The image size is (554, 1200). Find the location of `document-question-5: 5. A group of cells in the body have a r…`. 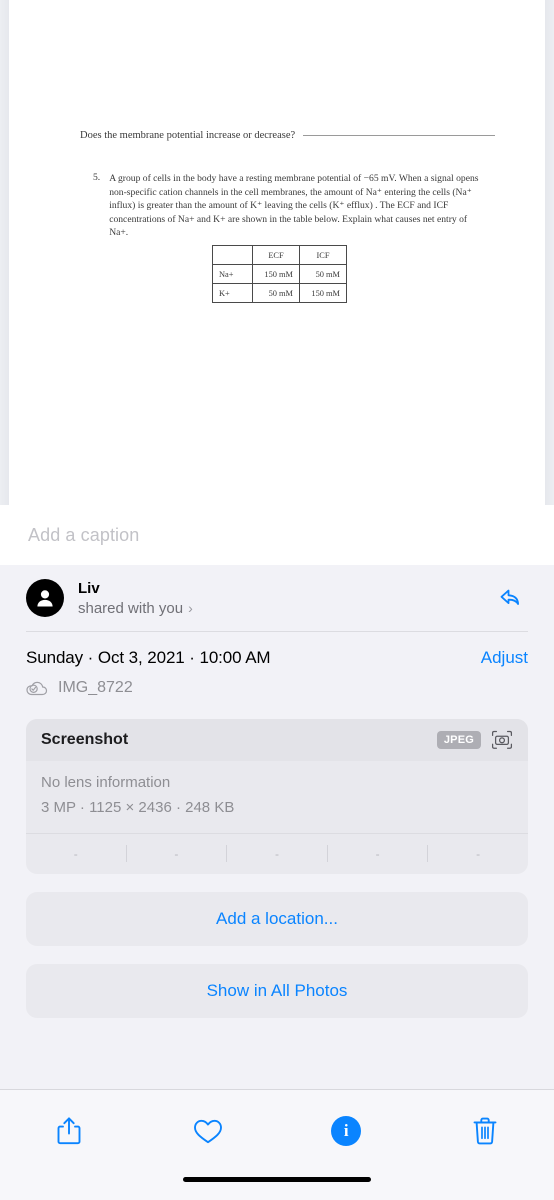

document-question-5: 5. A group of cells in the body have a r… is located at coordinates (289, 206).